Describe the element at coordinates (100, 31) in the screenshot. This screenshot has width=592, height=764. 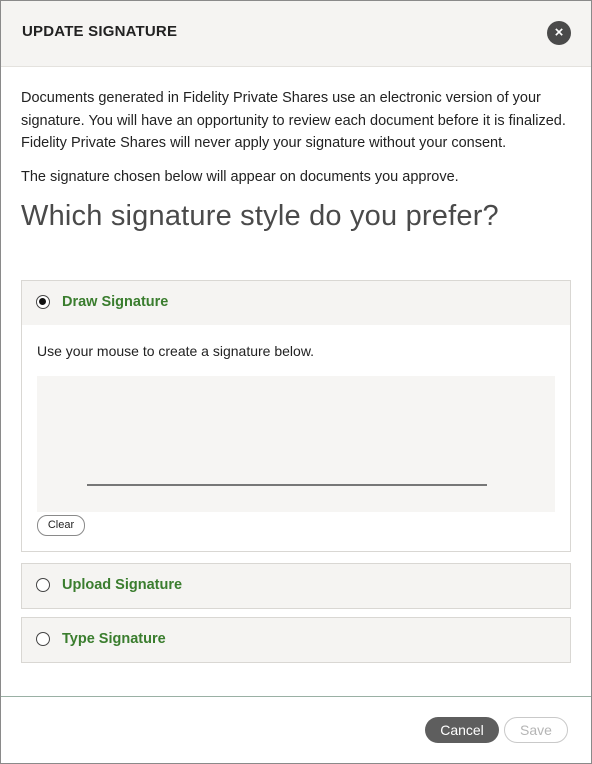
I see `dialog-title: UPDATE SIGNATURE` at that location.